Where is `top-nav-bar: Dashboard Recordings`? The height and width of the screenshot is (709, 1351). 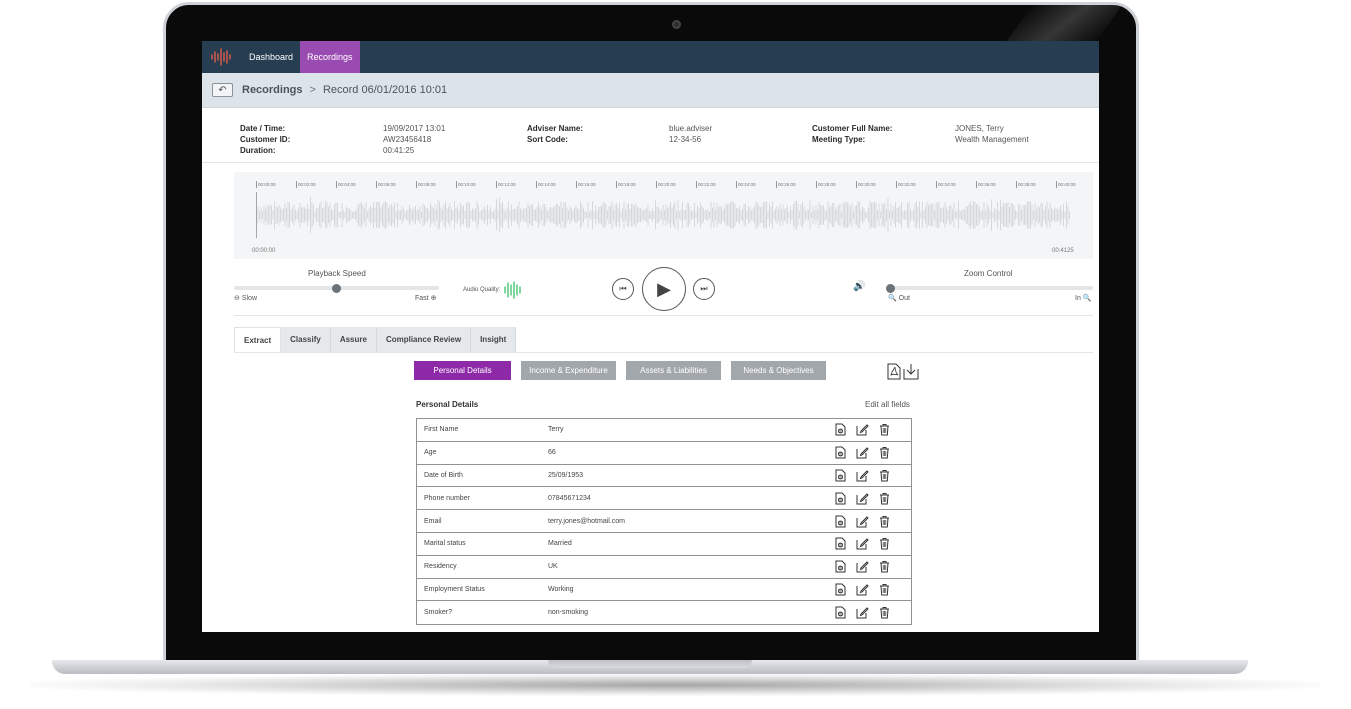
top-nav-bar: Dashboard Recordings is located at coordinates (650, 57).